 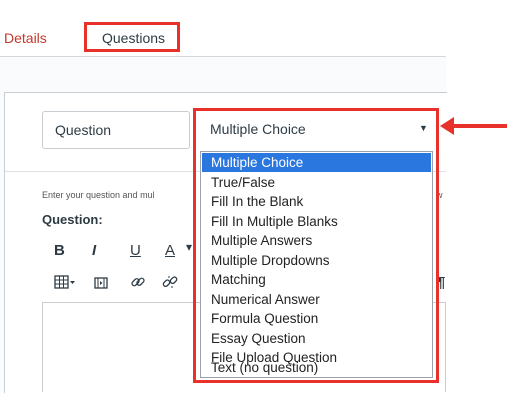 What do you see at coordinates (98, 195) in the screenshot?
I see `editor-instructions: Enter your question and mul` at bounding box center [98, 195].